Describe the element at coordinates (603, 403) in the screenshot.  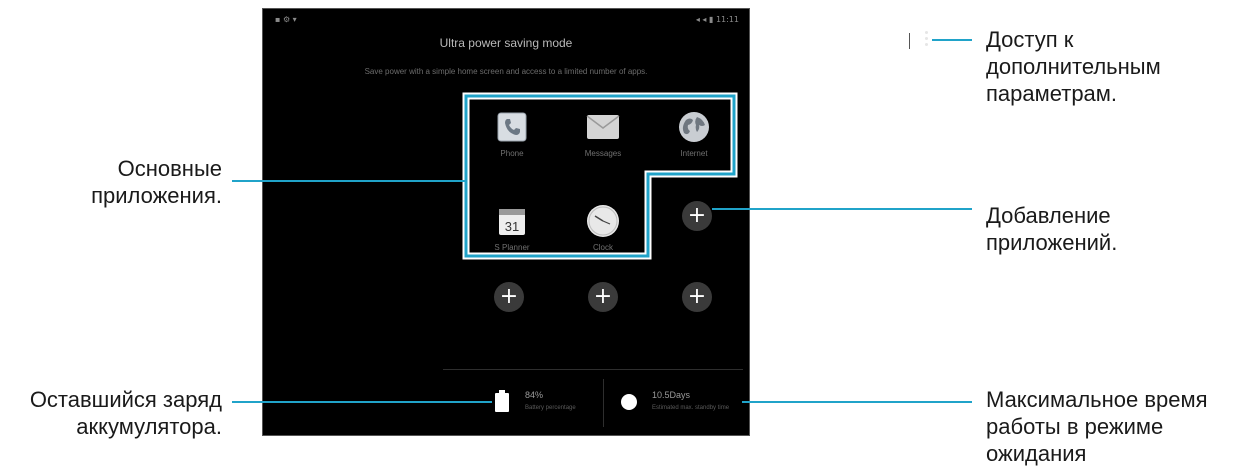
I see `stats-separator` at that location.